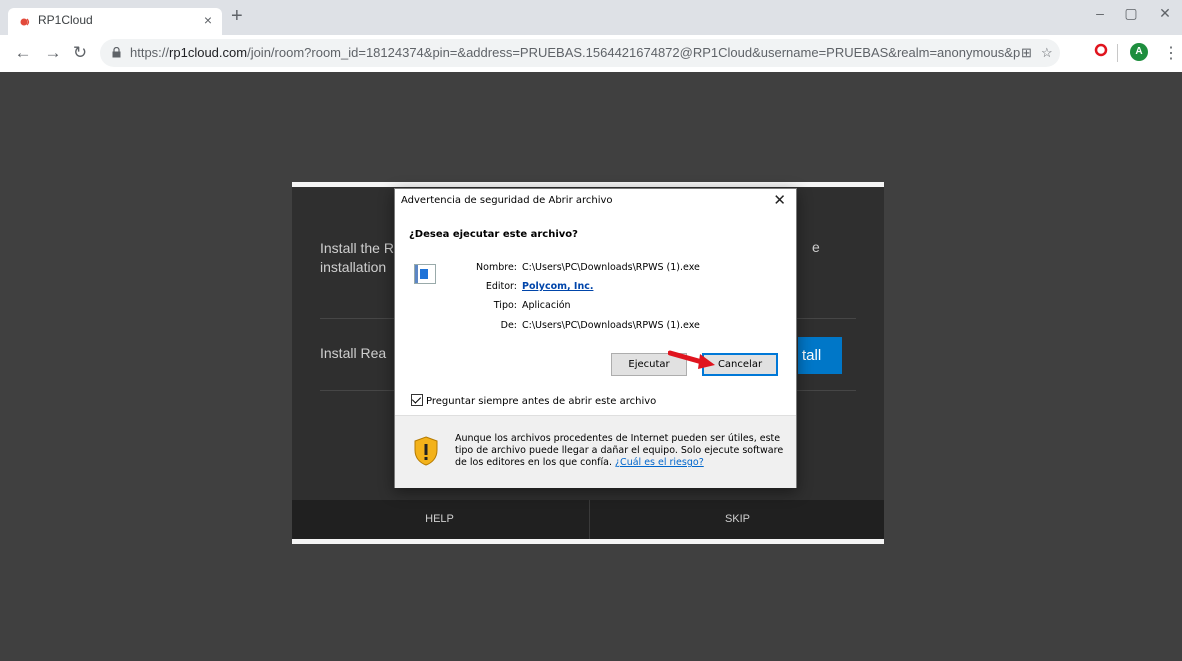 Image resolution: width=1182 pixels, height=661 pixels. What do you see at coordinates (591, 17) in the screenshot?
I see `tab-strip: RP1Cloud × + – ▢ ✕` at bounding box center [591, 17].